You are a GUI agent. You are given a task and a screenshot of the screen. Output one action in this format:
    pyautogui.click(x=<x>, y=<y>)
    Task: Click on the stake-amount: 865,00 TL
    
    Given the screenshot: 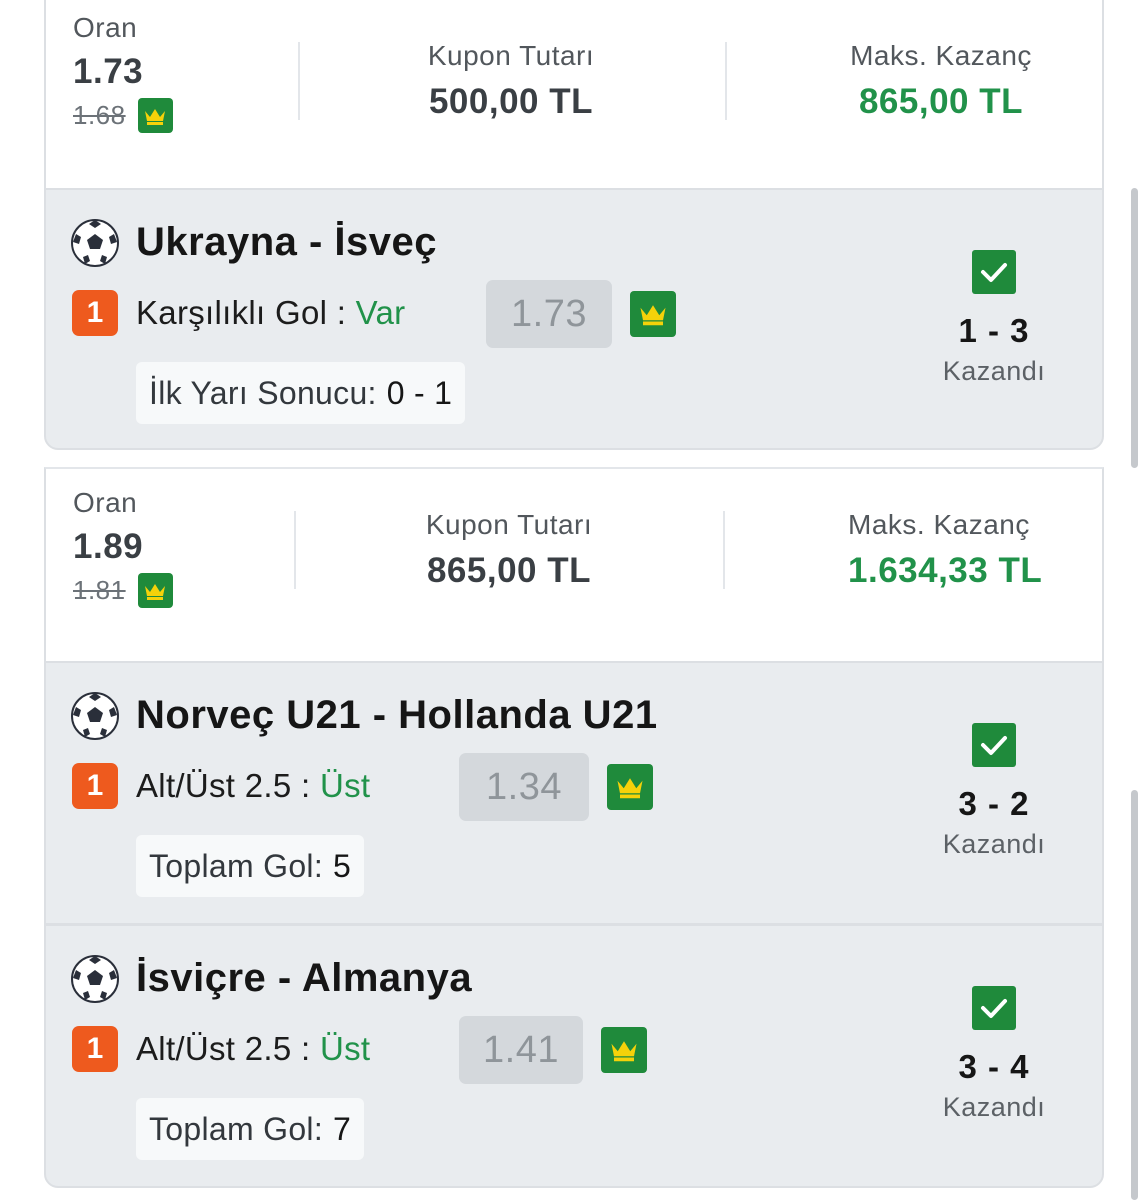 What is the action you would take?
    pyautogui.click(x=509, y=570)
    